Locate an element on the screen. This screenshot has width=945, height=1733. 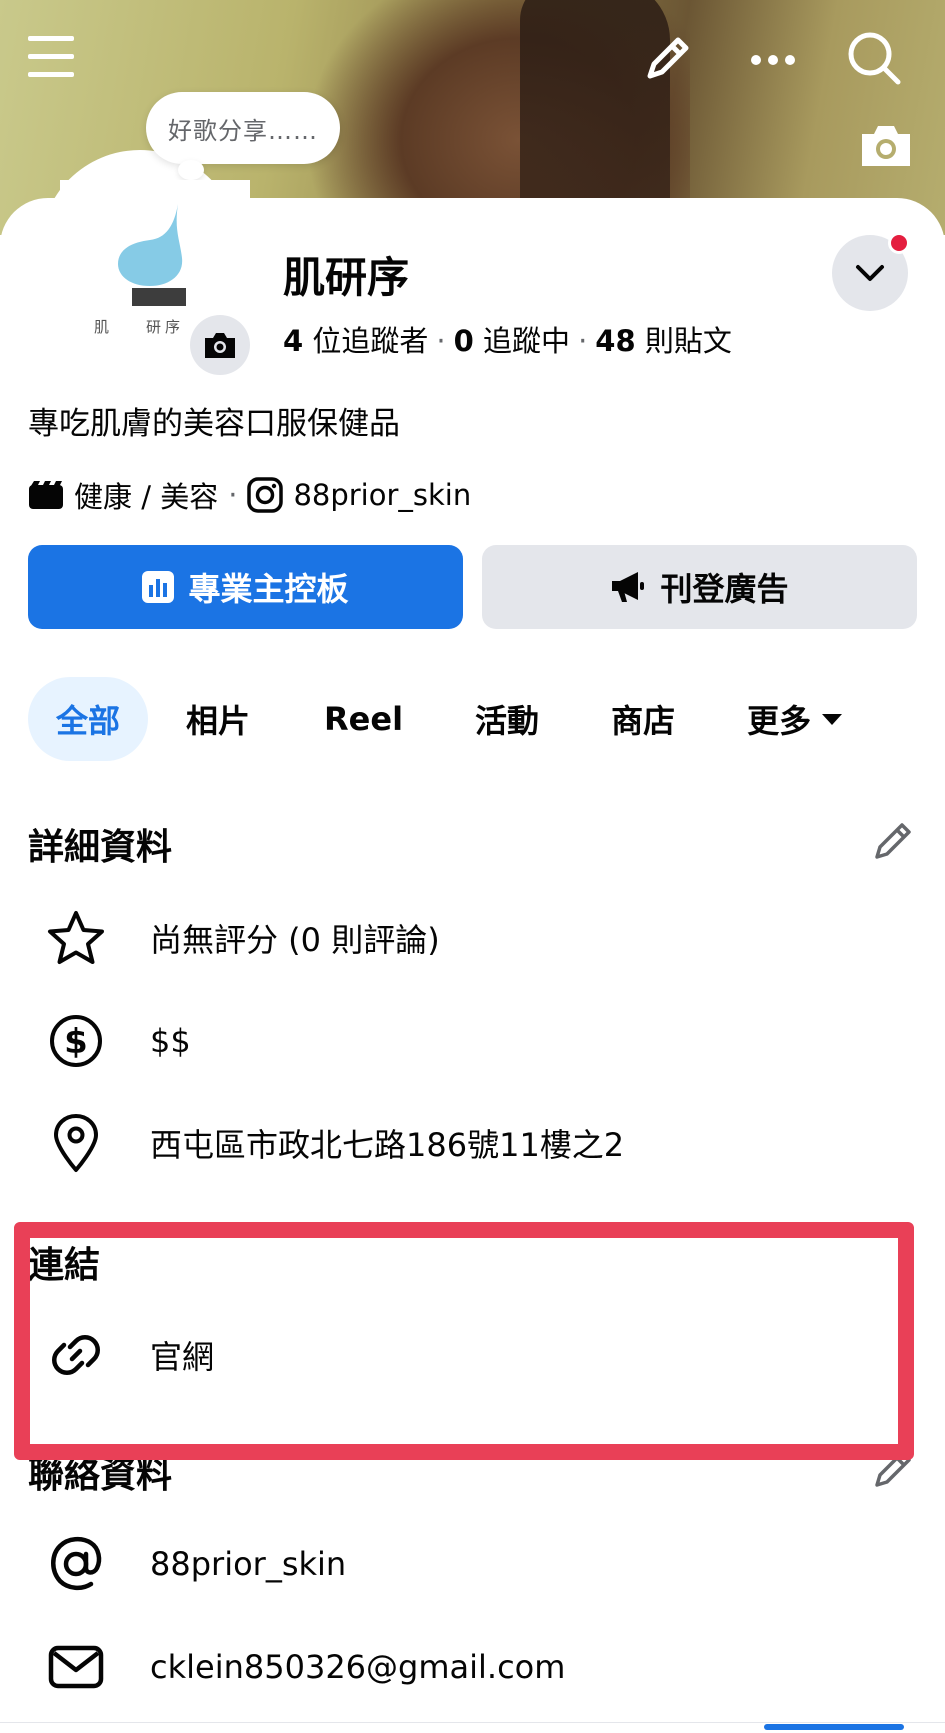
professional-dashboard-button: 專業主控板 is located at coordinates (245, 587).